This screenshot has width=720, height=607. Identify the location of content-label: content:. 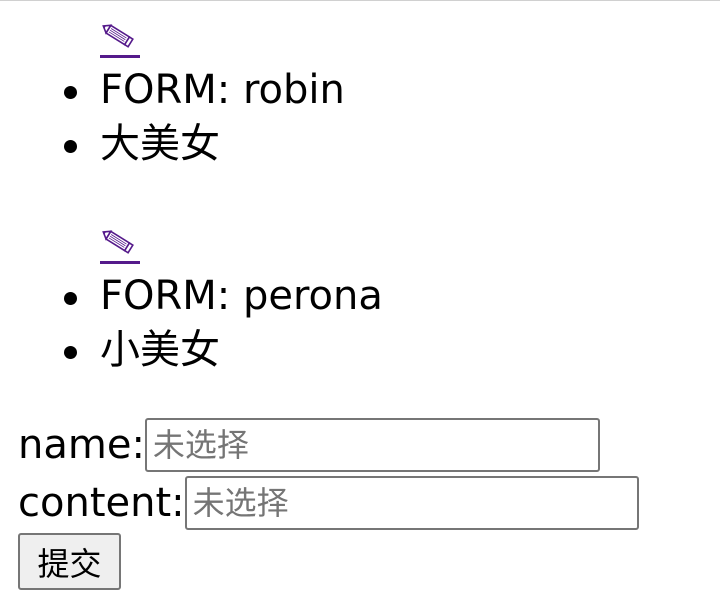
(101, 503).